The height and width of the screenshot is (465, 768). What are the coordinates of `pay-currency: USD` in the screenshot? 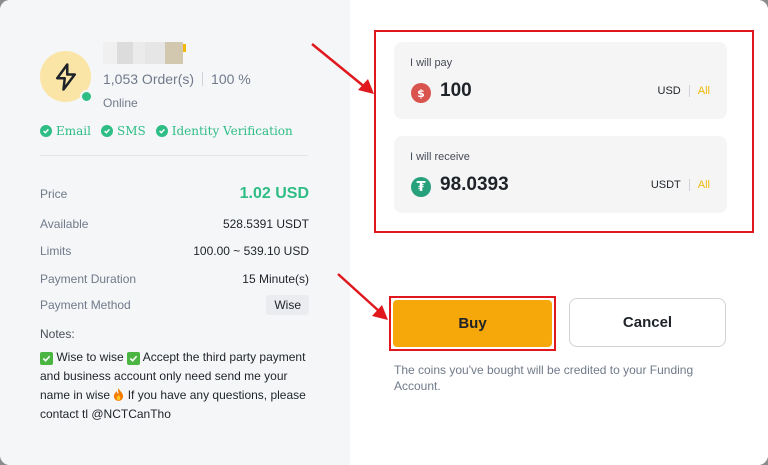 It's located at (669, 91).